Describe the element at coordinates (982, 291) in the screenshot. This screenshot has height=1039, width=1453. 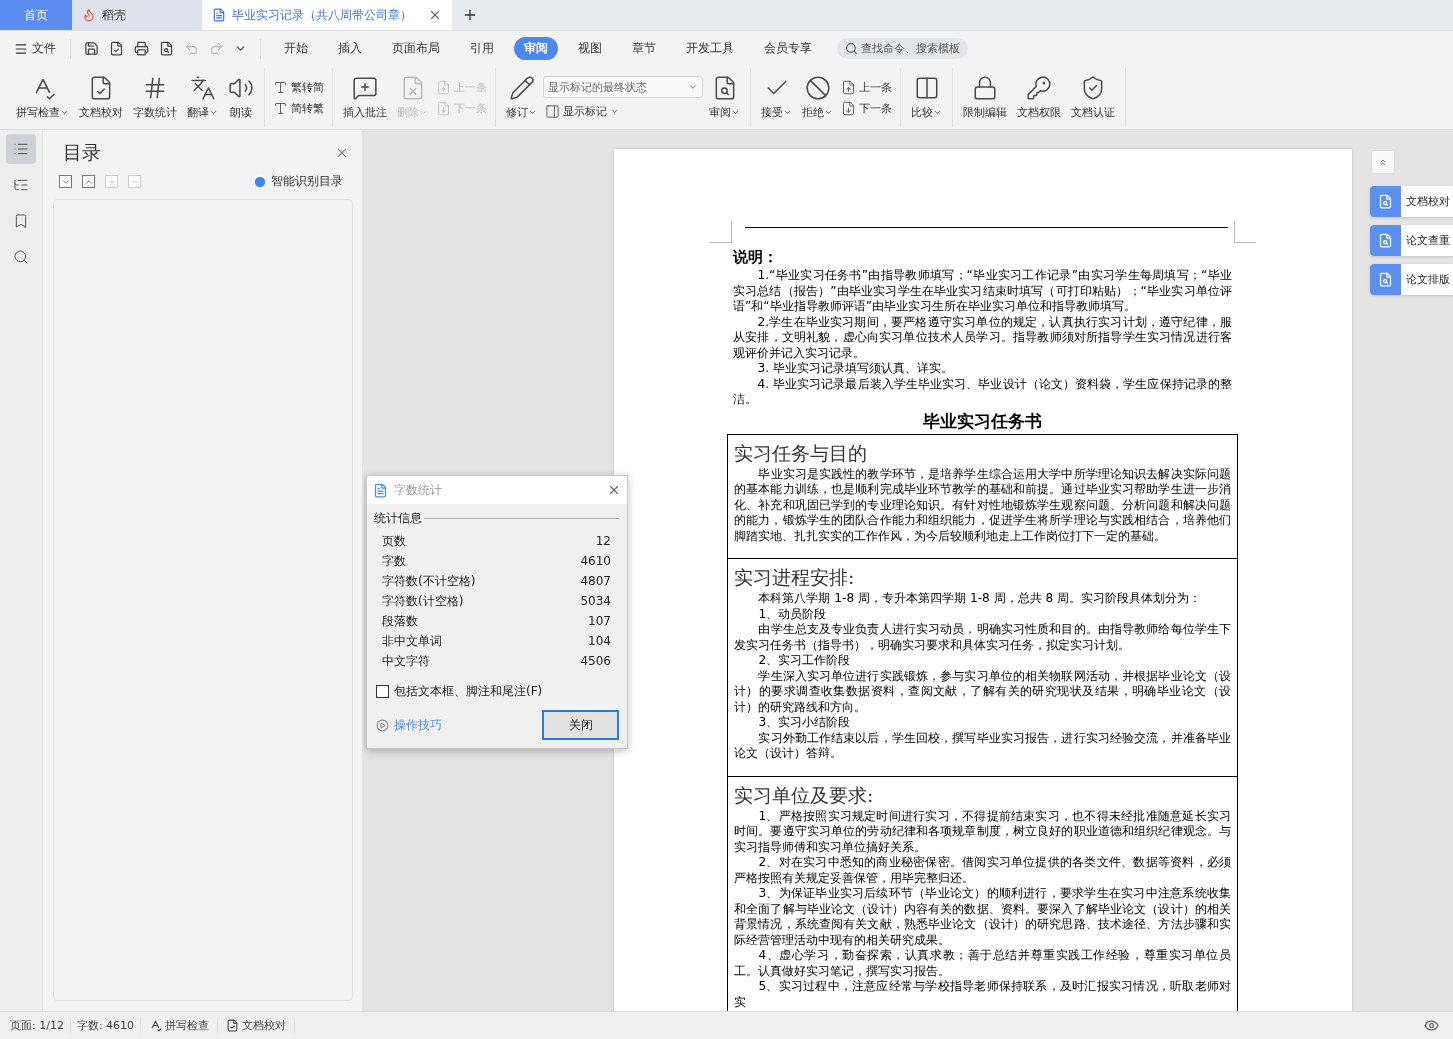
I see `paragraph: 1.“毕业实习任务书”由指导教师填写；“毕业实习工作记录”由实习学生每周填写；“毕业实习总结（报告）”由毕业实习学生在毕业实习结束时填写（可打印粘贴）；“毕业实习单位评语”和“毕业指导教师评语”由毕业实习生所在毕业实习单位和指导教师填写。` at that location.